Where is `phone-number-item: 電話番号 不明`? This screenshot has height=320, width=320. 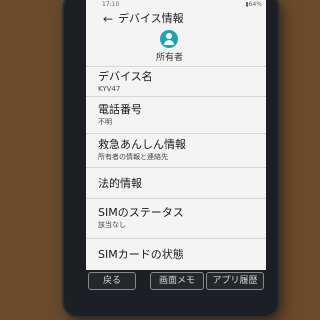
phone-number-item: 電話番号 不明 is located at coordinates (180, 115).